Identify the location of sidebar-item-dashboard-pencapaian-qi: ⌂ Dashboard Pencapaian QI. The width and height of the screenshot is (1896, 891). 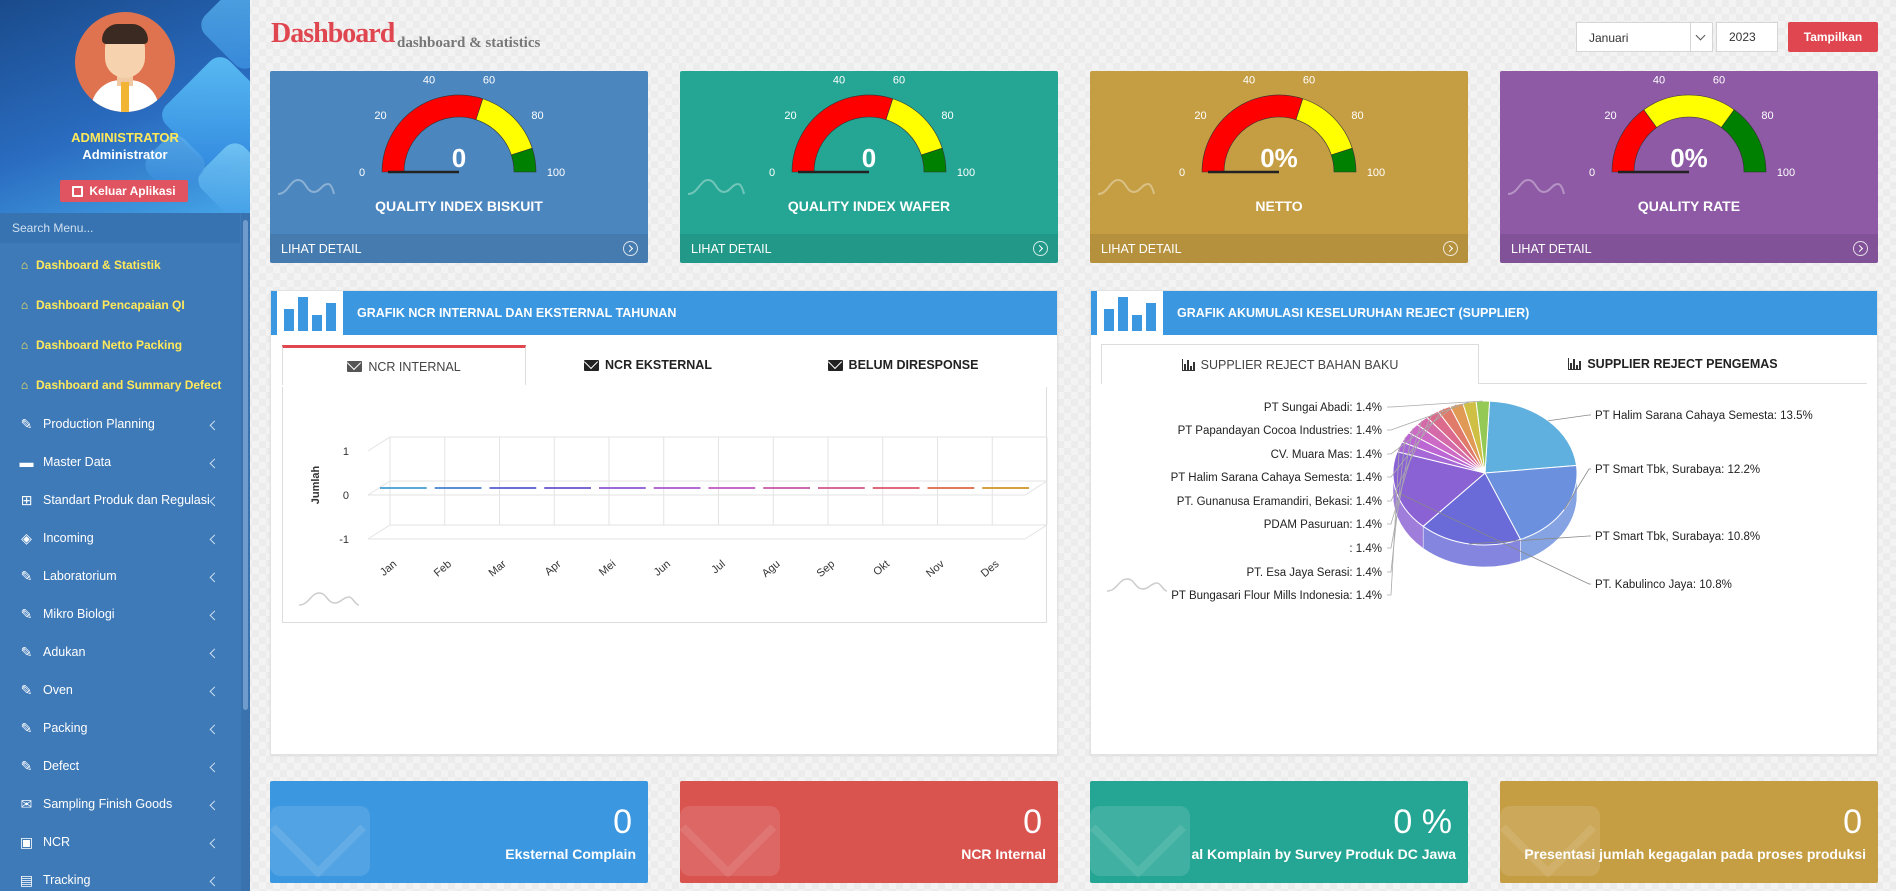
(120, 305).